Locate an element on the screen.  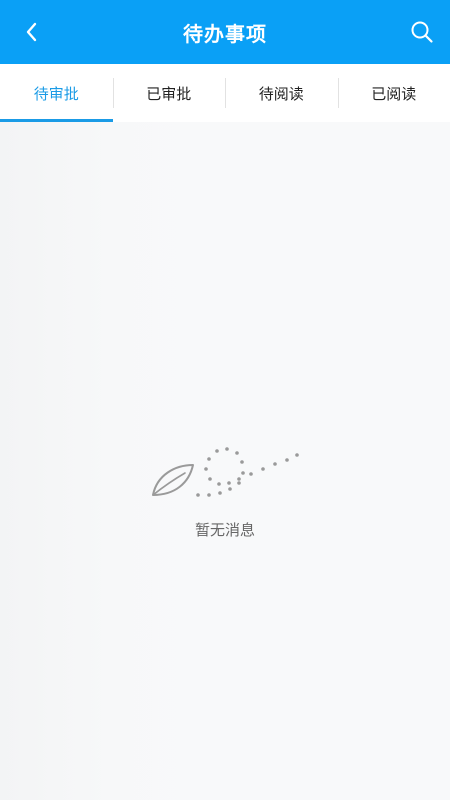
tab-bar: 待审批 已审批 待阅读 已阅读 is located at coordinates (225, 93).